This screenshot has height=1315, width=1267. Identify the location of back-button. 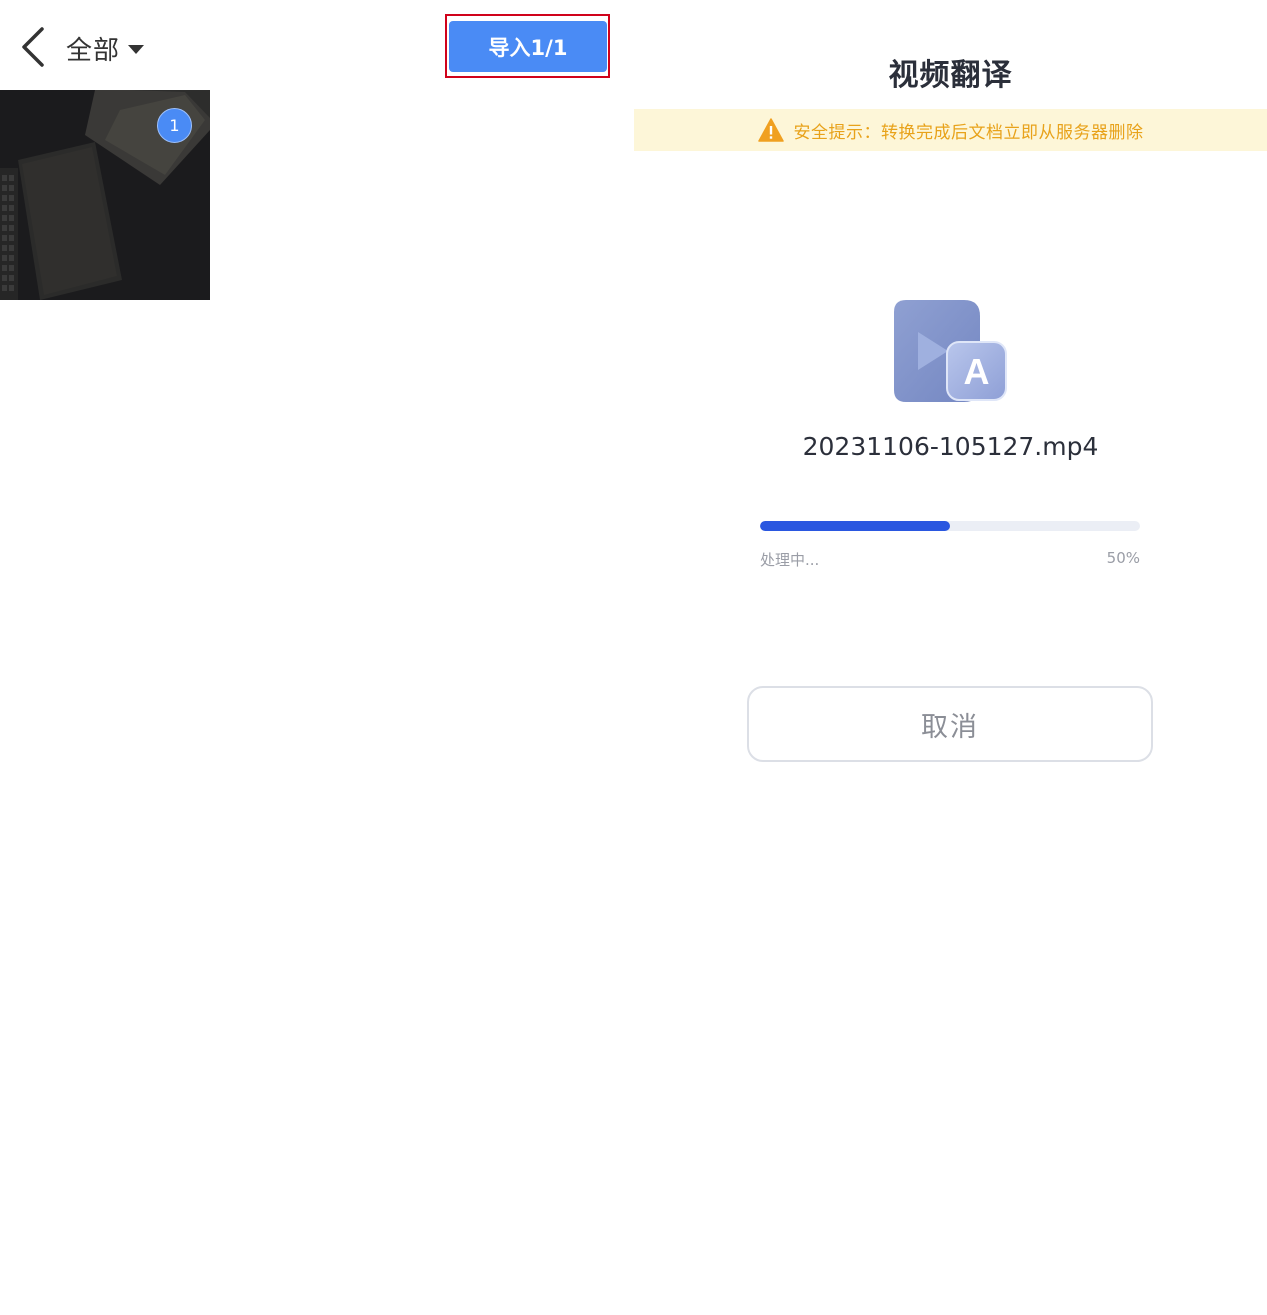
(34, 47).